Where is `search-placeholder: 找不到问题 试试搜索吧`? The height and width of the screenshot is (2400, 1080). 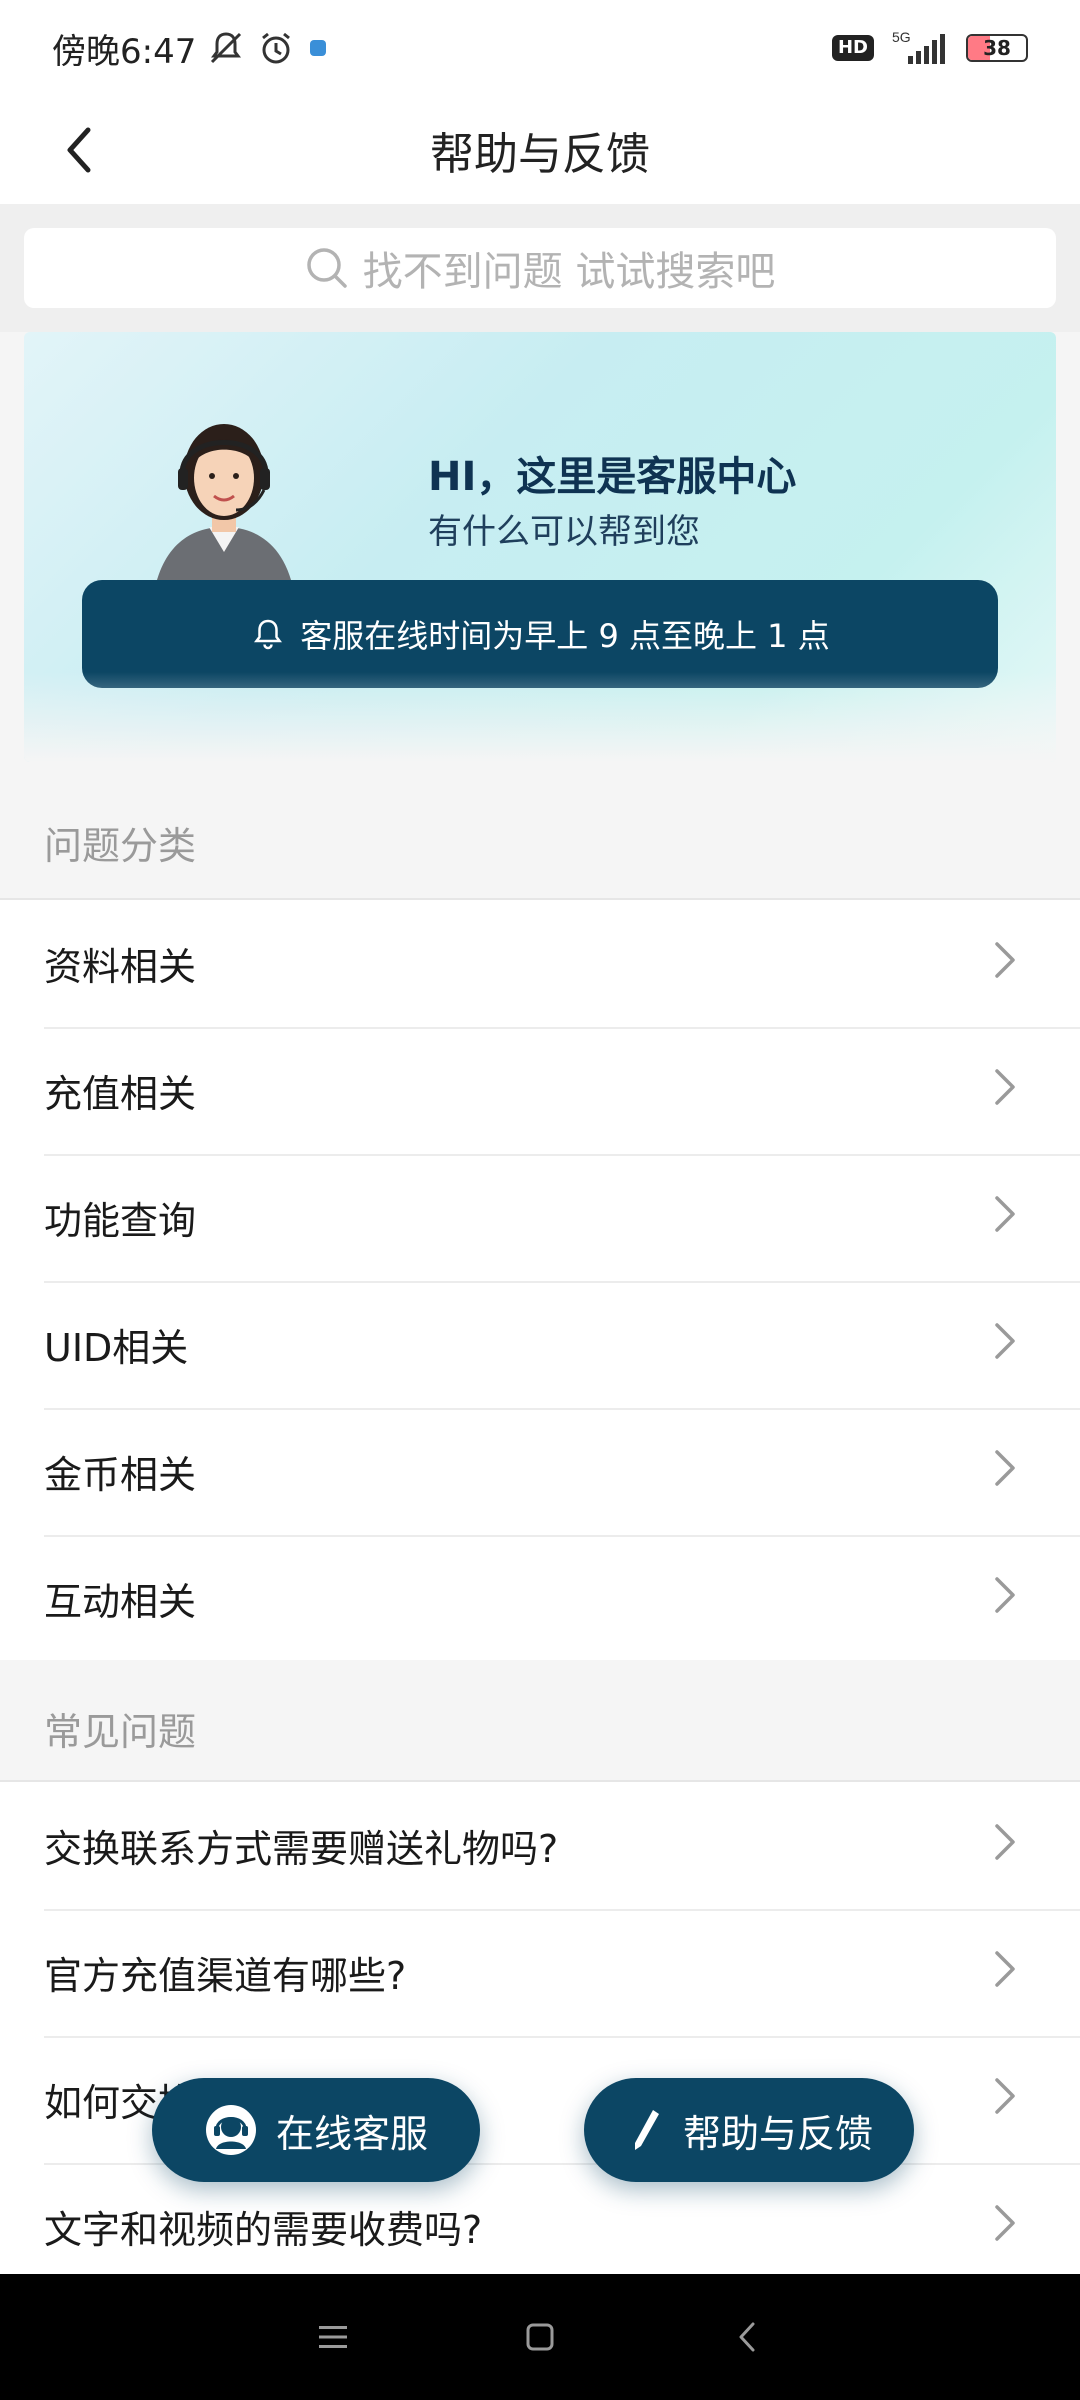
search-placeholder: 找不到问题 试试搜索吧 is located at coordinates (569, 272).